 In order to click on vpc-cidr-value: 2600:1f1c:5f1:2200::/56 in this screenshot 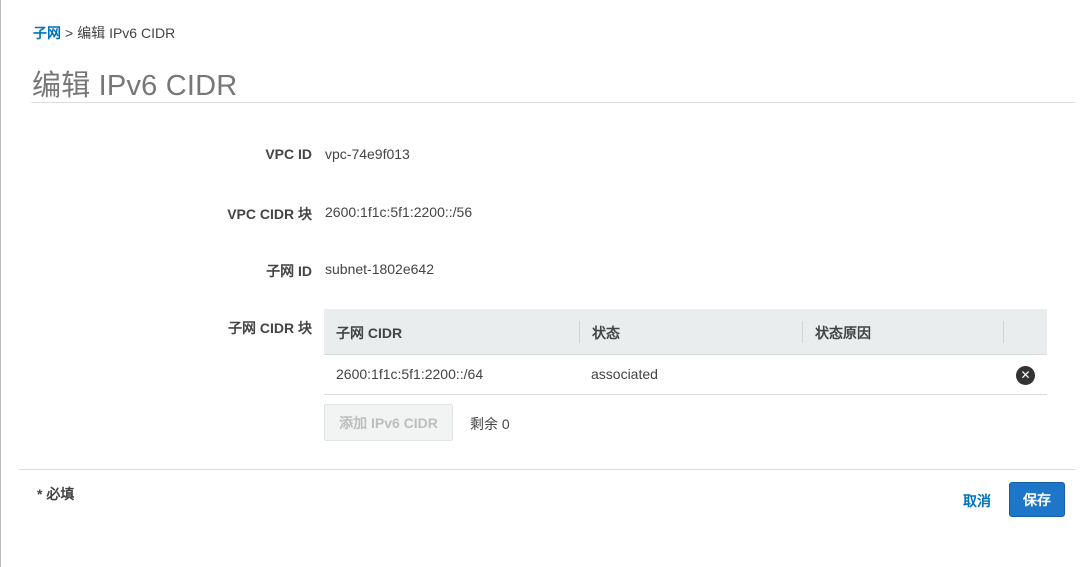, I will do `click(399, 212)`.